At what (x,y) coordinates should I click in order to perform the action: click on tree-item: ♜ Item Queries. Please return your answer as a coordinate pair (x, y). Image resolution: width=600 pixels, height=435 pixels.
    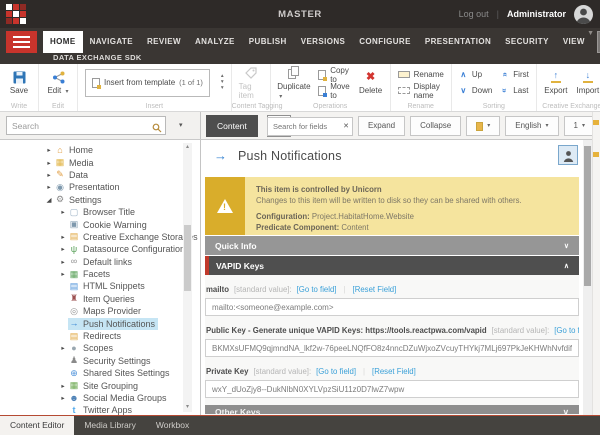
    Looking at the image, I should click on (100, 299).